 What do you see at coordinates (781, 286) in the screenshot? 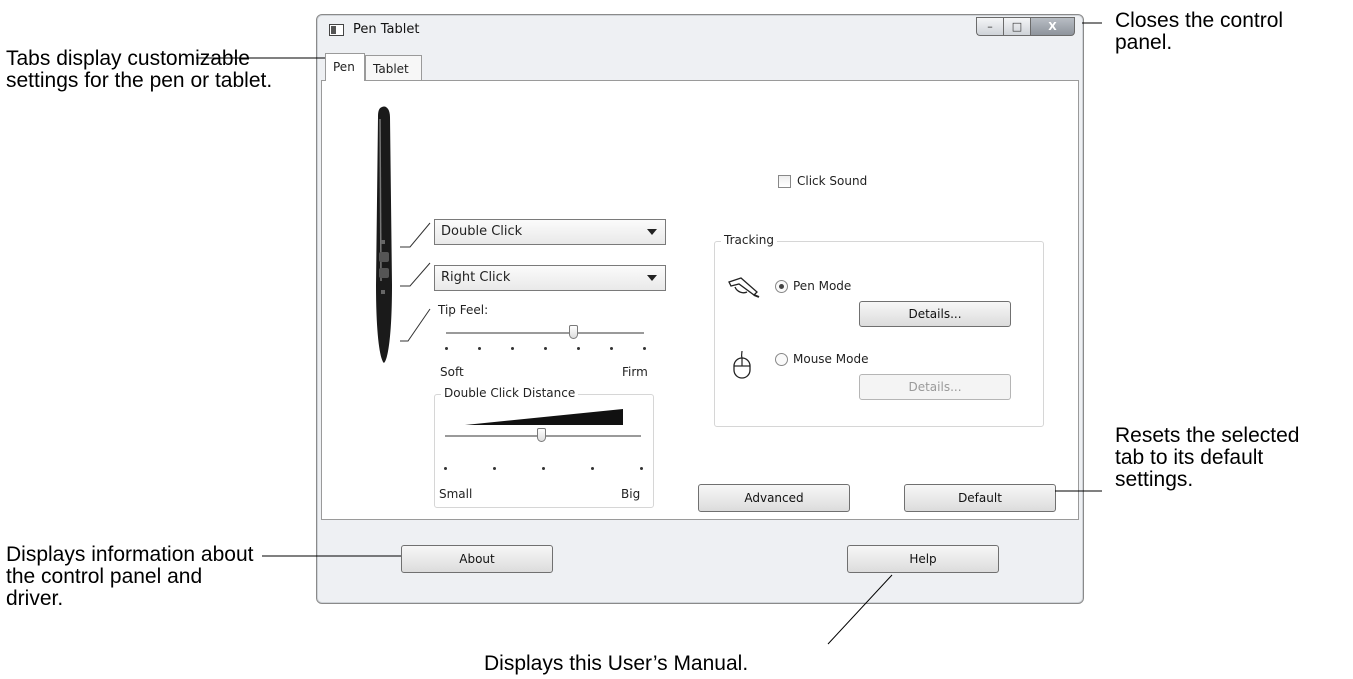
I see `pen-mode-radio` at bounding box center [781, 286].